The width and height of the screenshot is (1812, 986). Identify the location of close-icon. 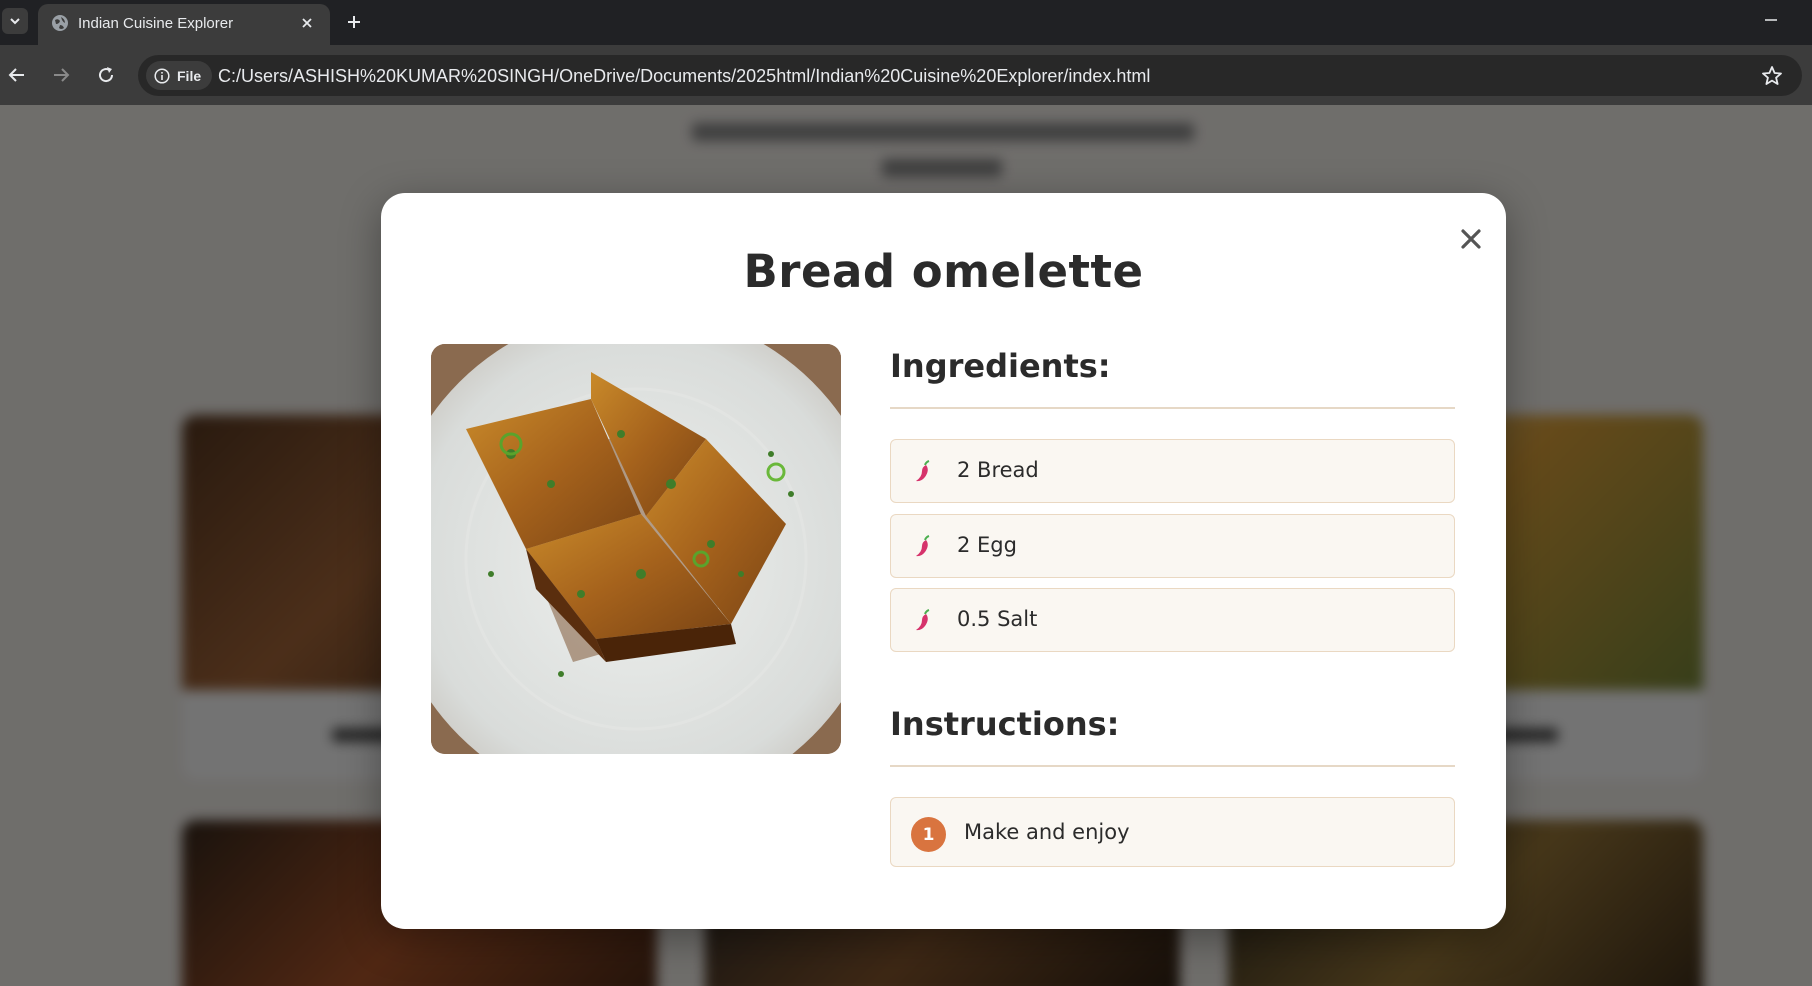
(307, 23).